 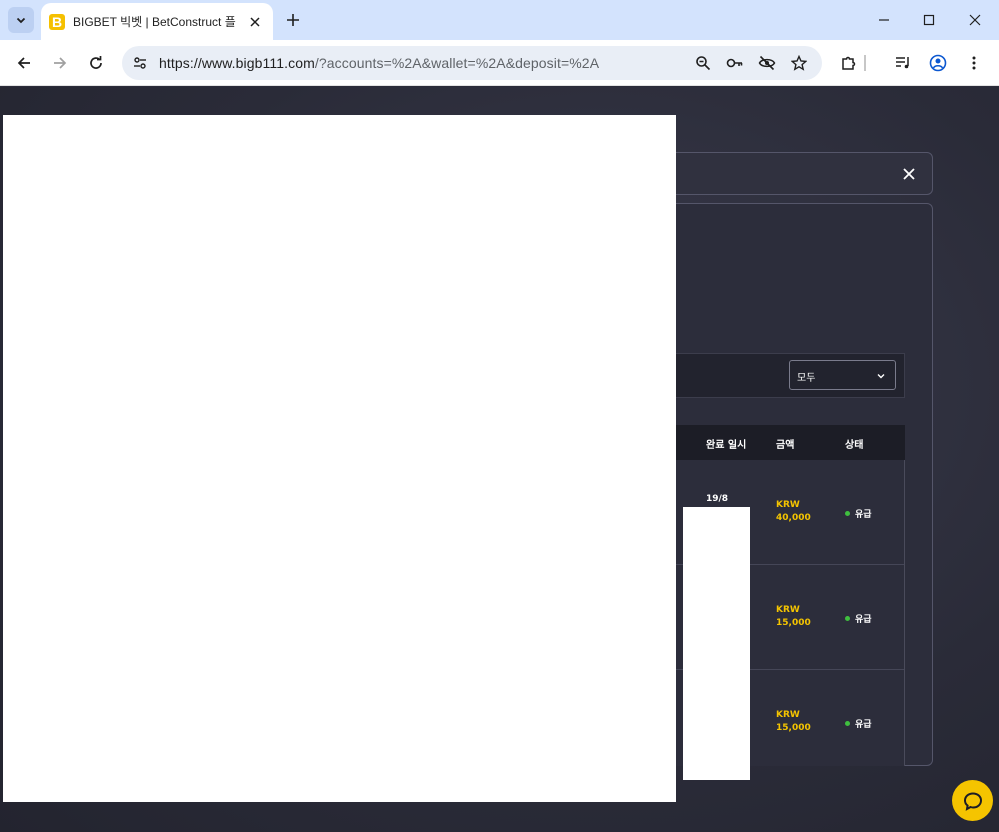 I want to click on url-host: https://www.bigb111.com, so click(x=237, y=63).